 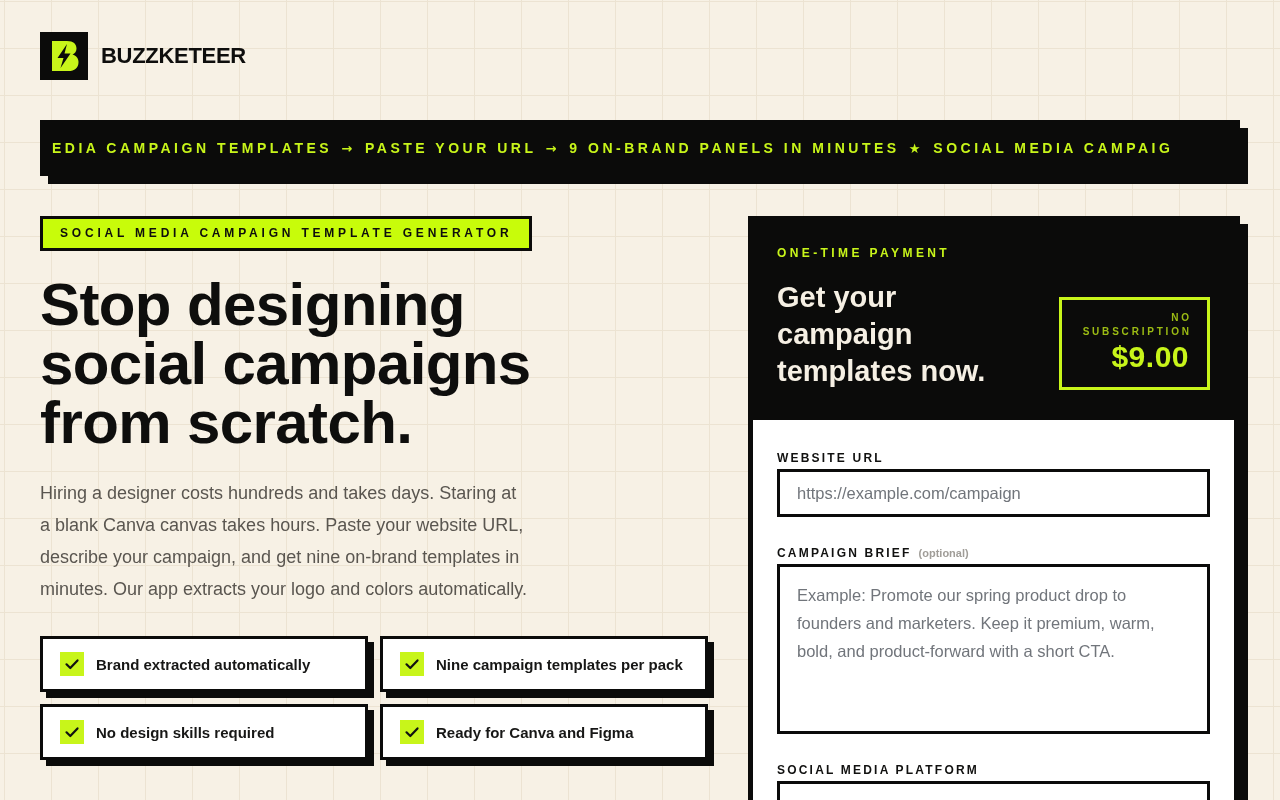 I want to click on payment-eyebrow: ONE-TIME PAYMENT, so click(x=864, y=253).